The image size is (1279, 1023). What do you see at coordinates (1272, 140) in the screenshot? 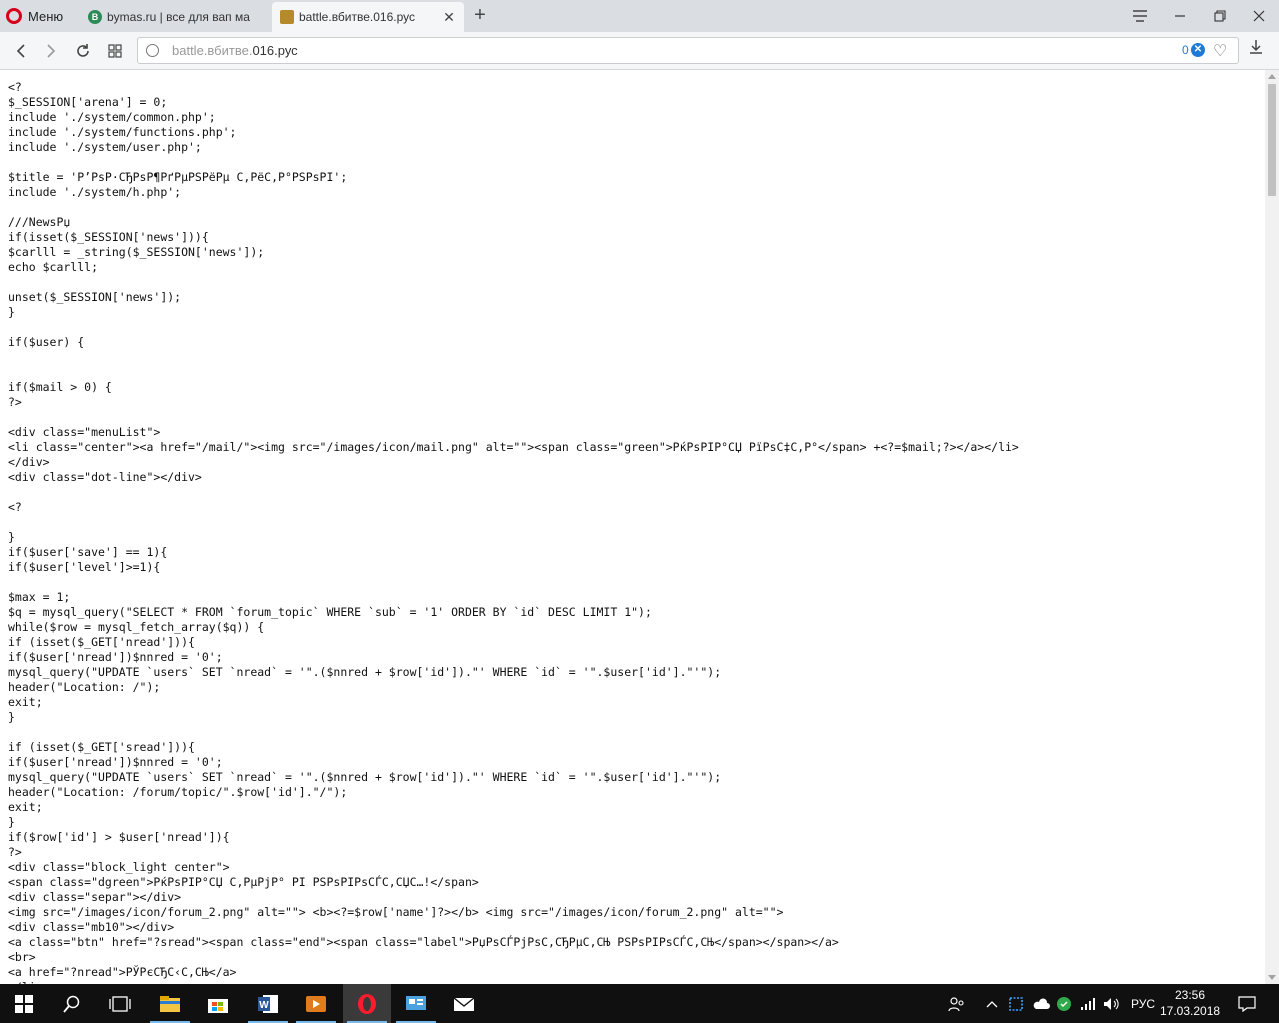
I see `scroll-thumb` at bounding box center [1272, 140].